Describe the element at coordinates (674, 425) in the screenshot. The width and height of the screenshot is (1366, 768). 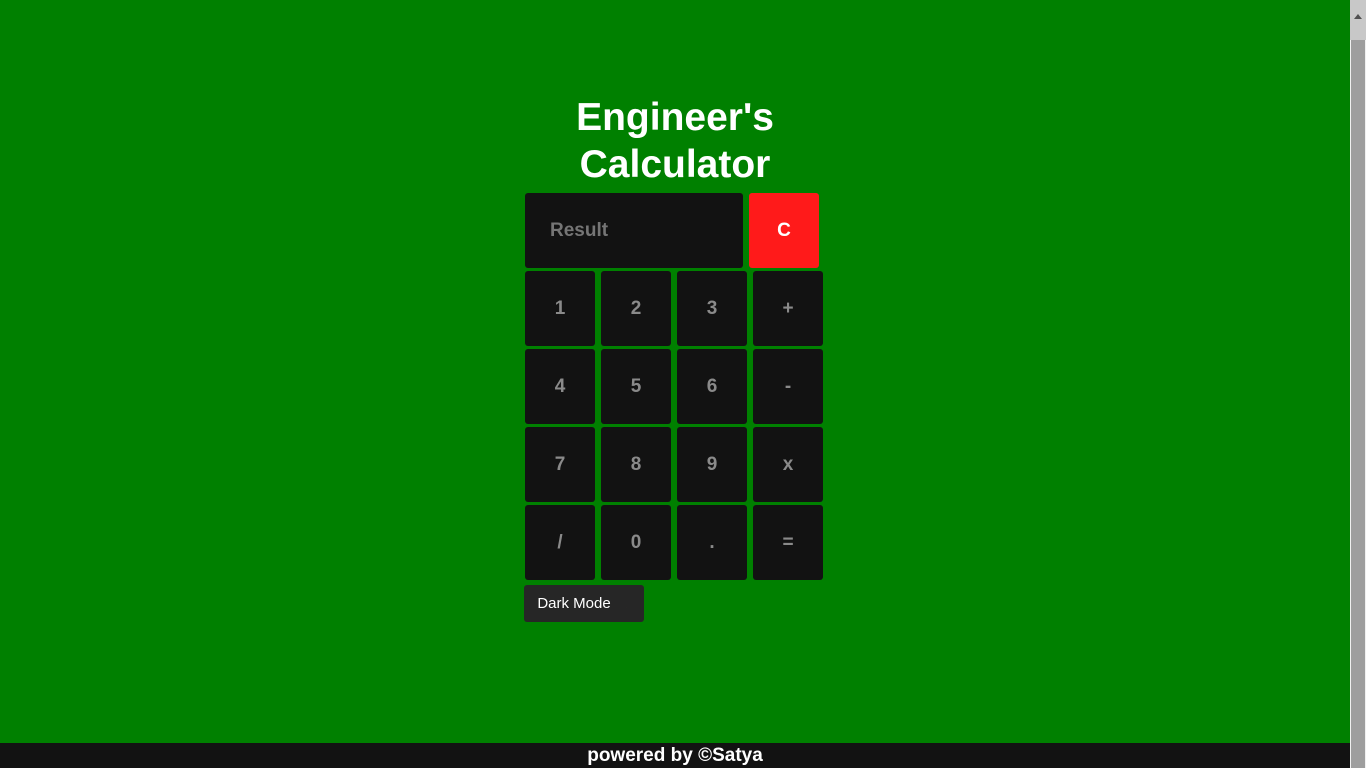
I see `keypad: 1 2 3 + 4 5 6 - 7 8 9 x / 0 . =` at that location.